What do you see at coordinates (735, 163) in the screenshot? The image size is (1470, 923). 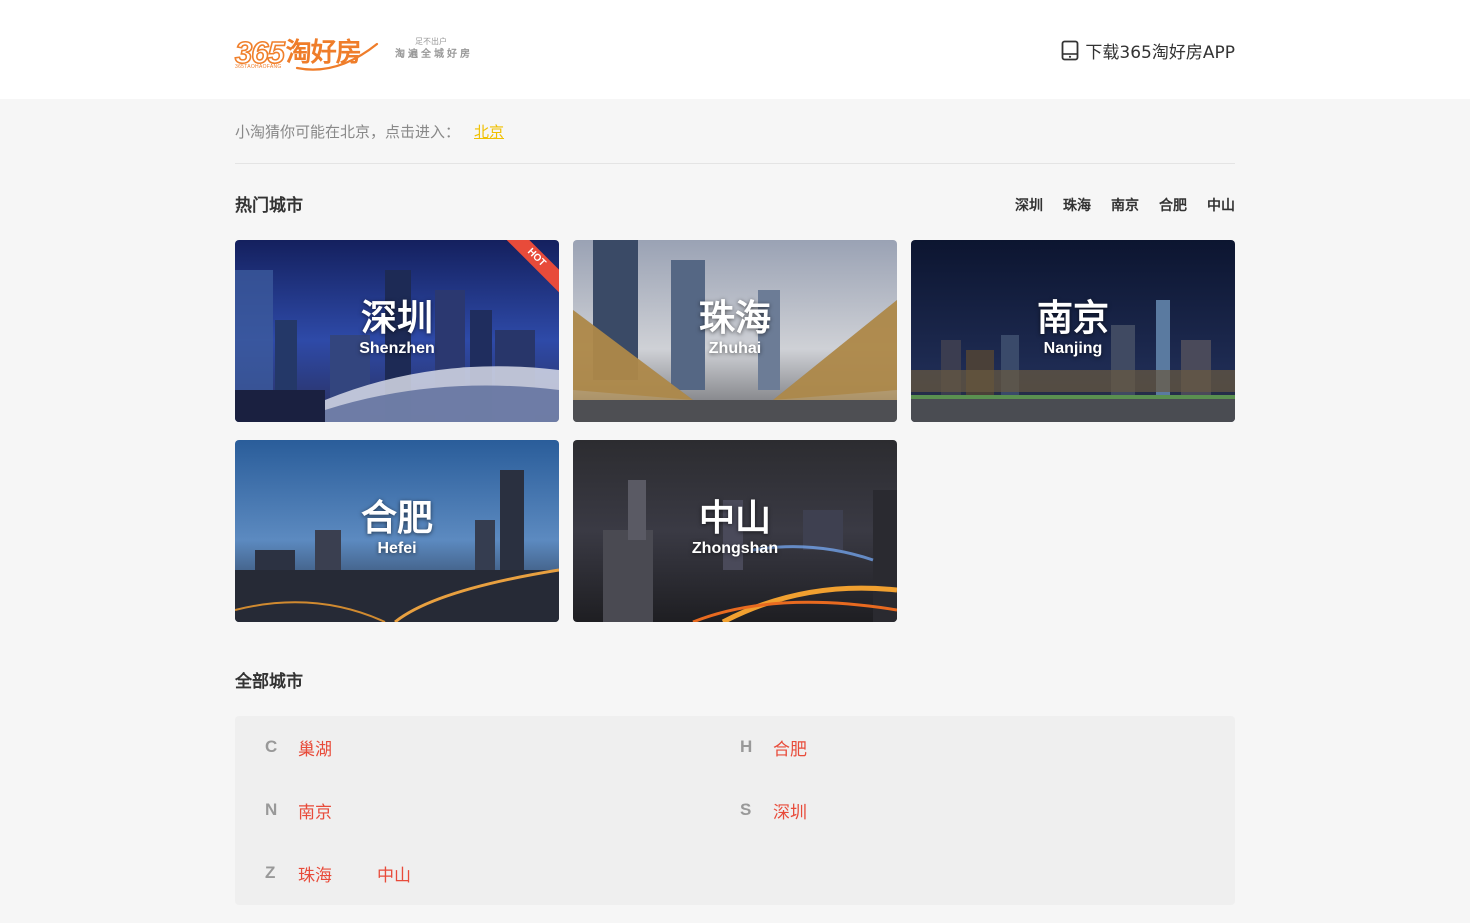 I see `divider` at bounding box center [735, 163].